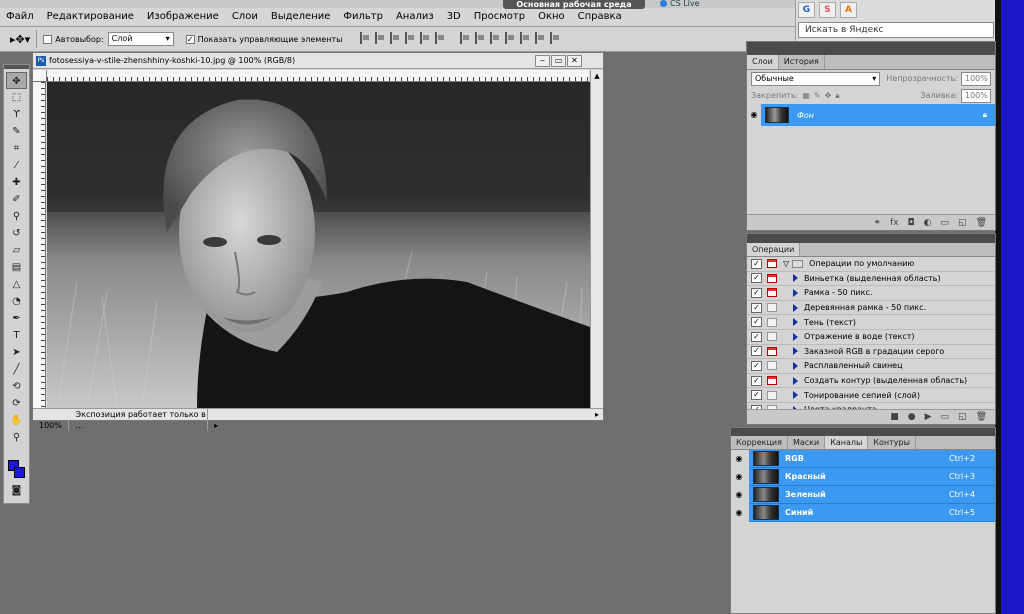 The image size is (1024, 614). Describe the element at coordinates (16, 182) in the screenshot. I see `healing-brush-tool-icon: ✚` at that location.